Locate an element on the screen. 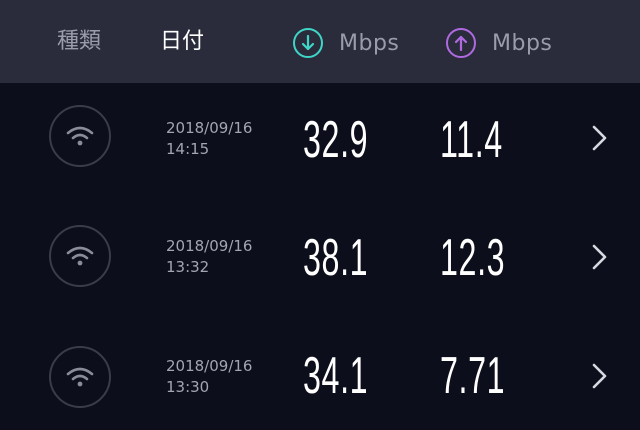 The image size is (640, 430). result-time: 13:32 is located at coordinates (188, 267).